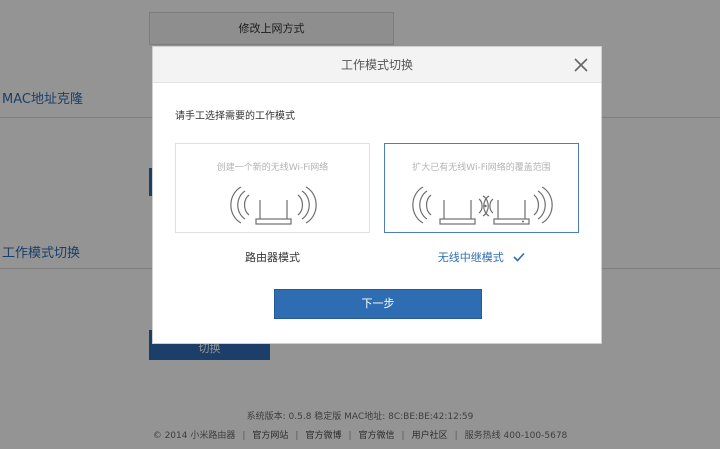 The image size is (720, 449). Describe the element at coordinates (470, 257) in the screenshot. I see `repeater-mode-label-text: 无线中继模式` at that location.